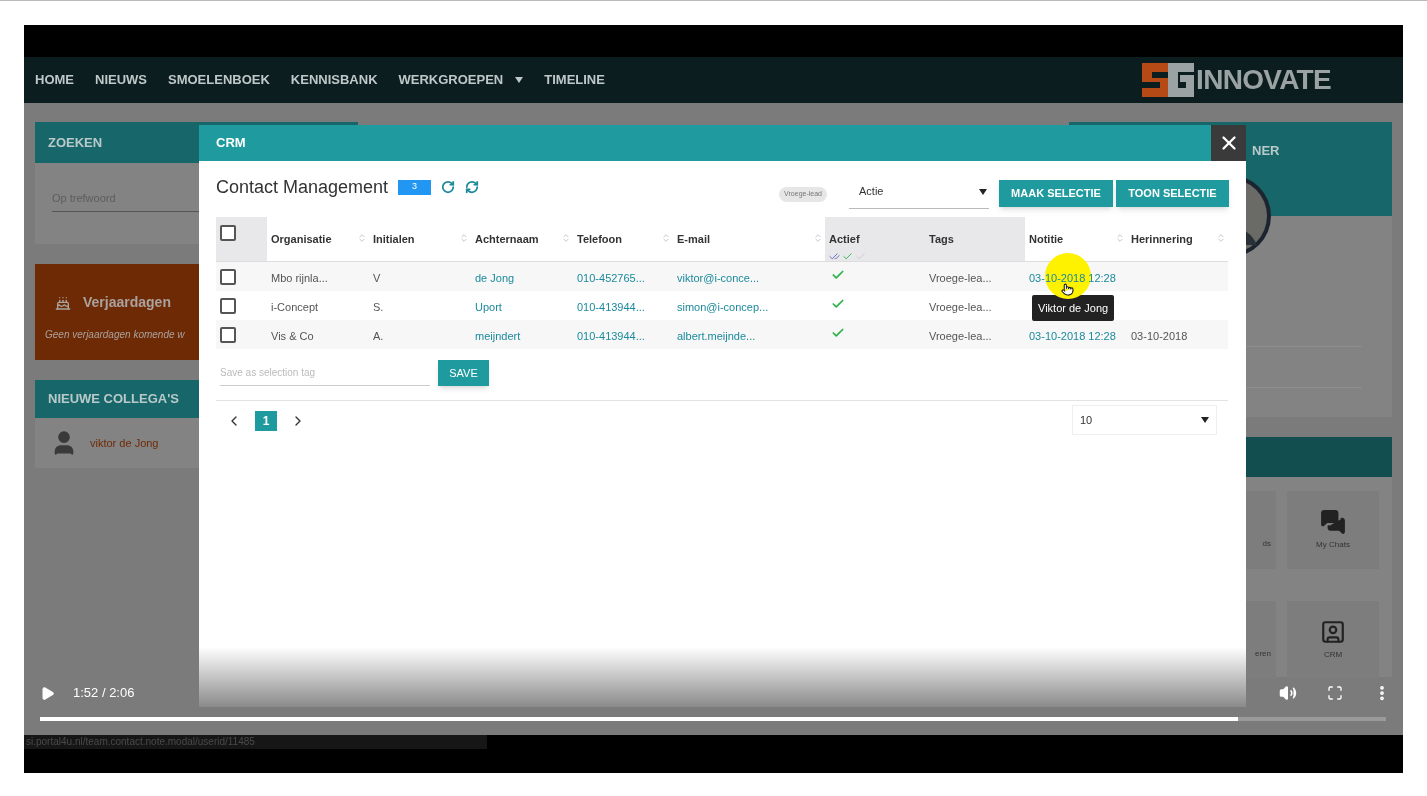  What do you see at coordinates (1073, 308) in the screenshot?
I see `tooltip: Viktor de Jong` at bounding box center [1073, 308].